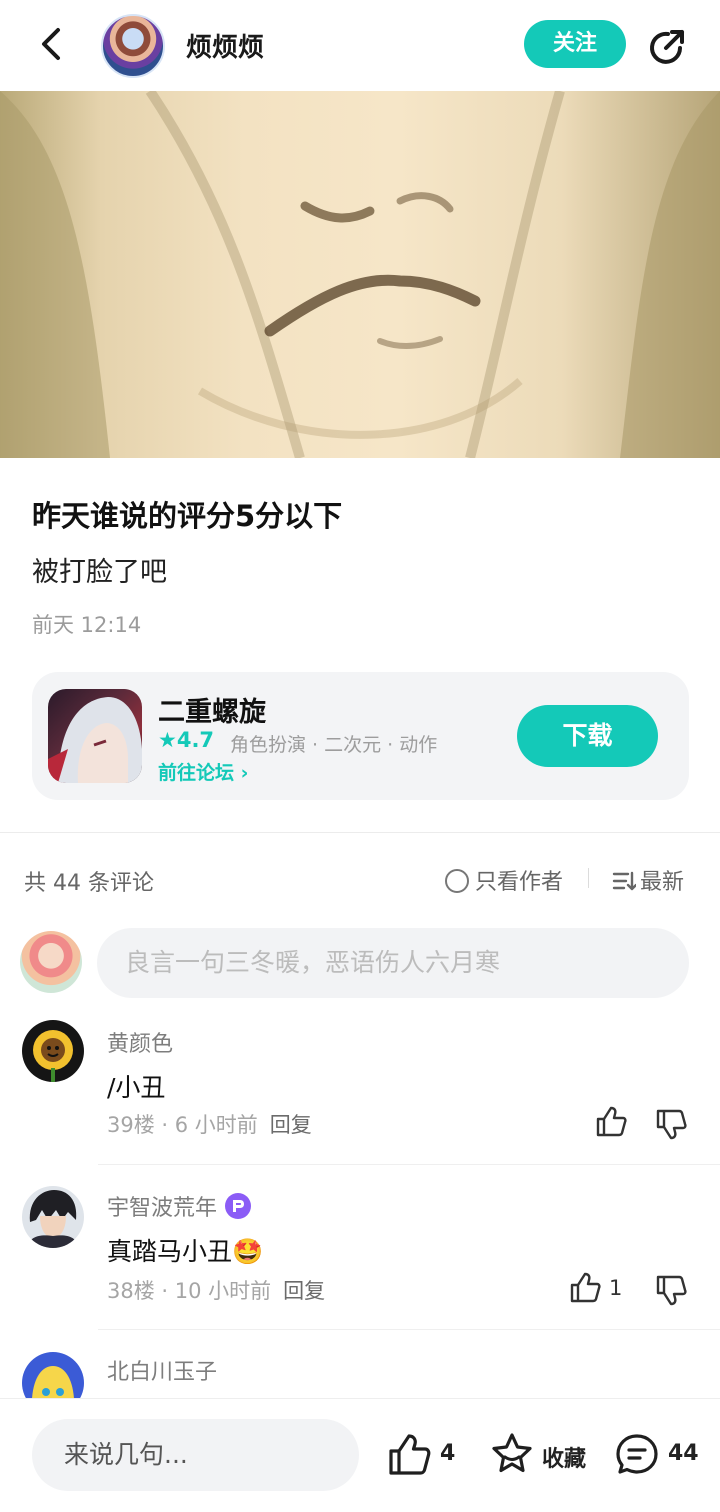 This screenshot has height=1512, width=720. I want to click on author-only-label: 只看作者, so click(519, 882).